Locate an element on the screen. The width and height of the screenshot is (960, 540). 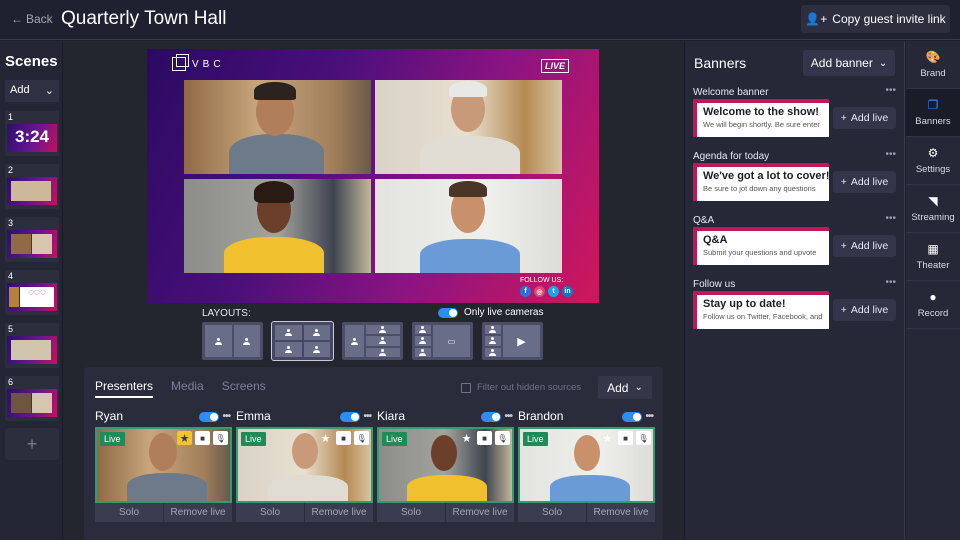
filter-hidden-sources: Filter out hidden sources is located at coordinates (521, 387).